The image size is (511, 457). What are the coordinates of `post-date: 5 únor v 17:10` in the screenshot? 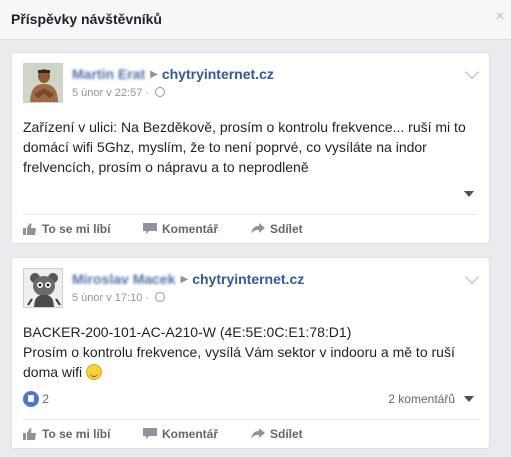 It's located at (107, 298).